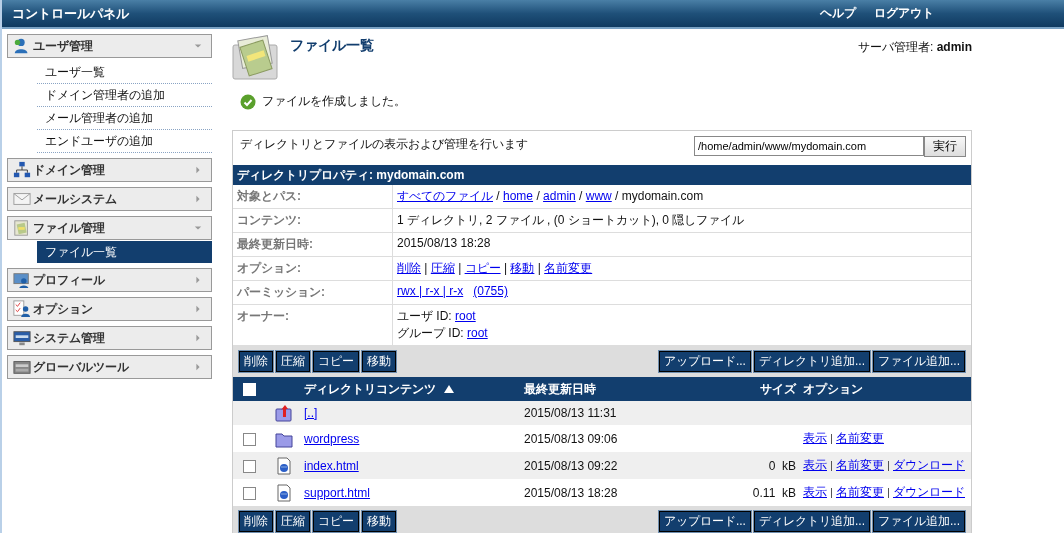  What do you see at coordinates (124, 95) in the screenshot?
I see `sidebar-item: ドメイン管理者の追加` at bounding box center [124, 95].